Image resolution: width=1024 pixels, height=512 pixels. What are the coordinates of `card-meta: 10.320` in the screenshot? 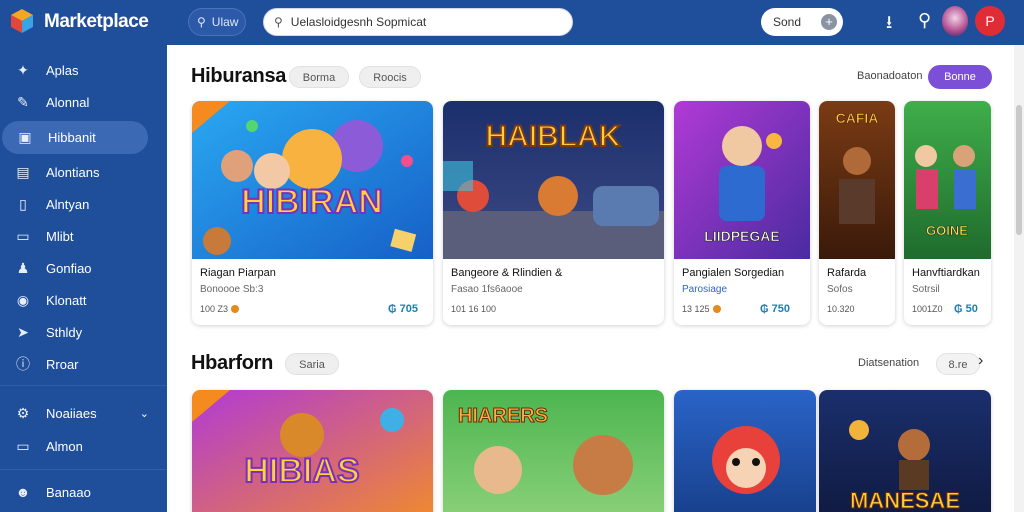 It's located at (841, 309).